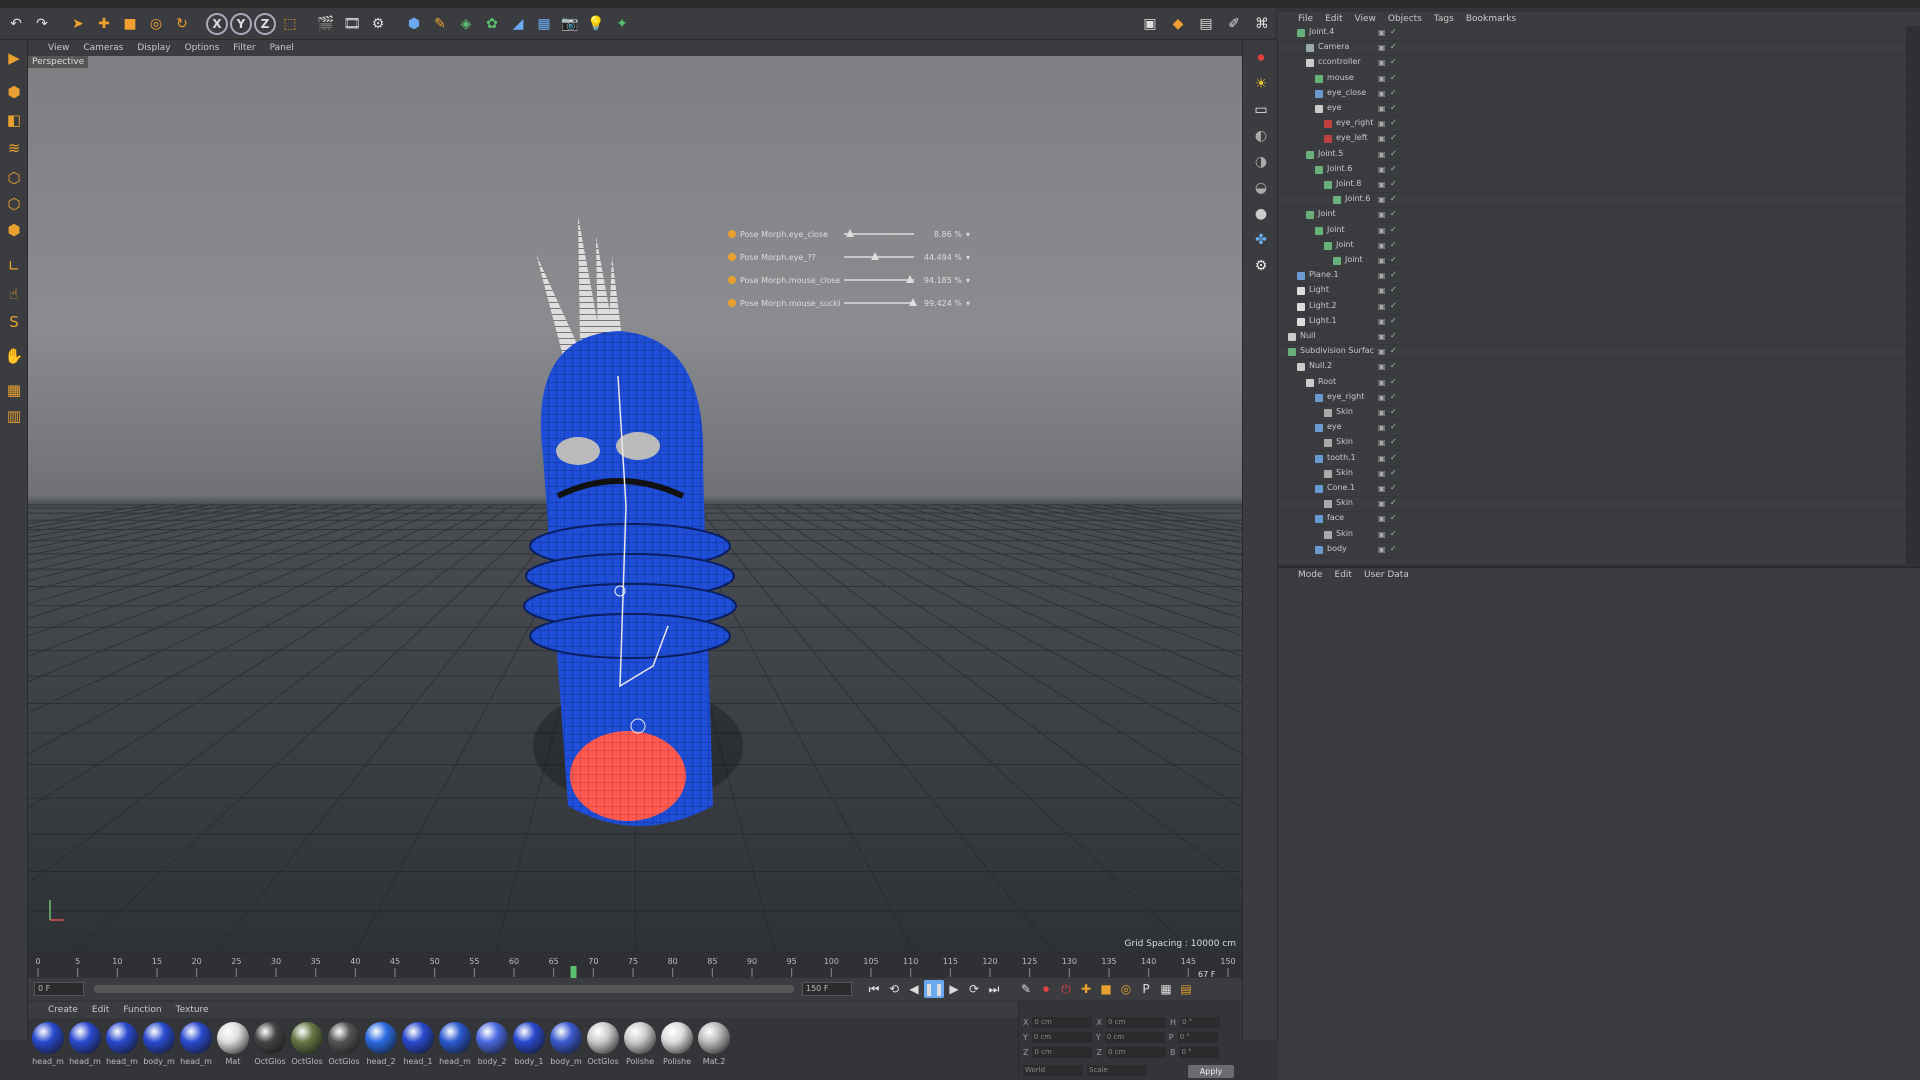 The width and height of the screenshot is (1920, 1080). What do you see at coordinates (909, 279) in the screenshot?
I see `pose-morph-thumb` at bounding box center [909, 279].